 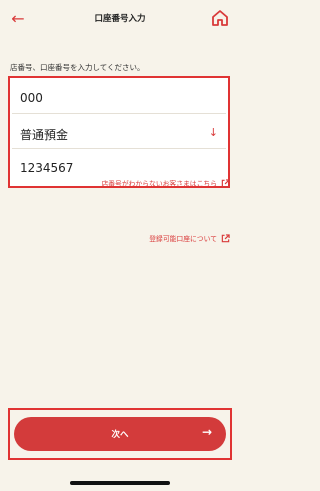 I want to click on account-number-value: 1234567, so click(x=47, y=168).